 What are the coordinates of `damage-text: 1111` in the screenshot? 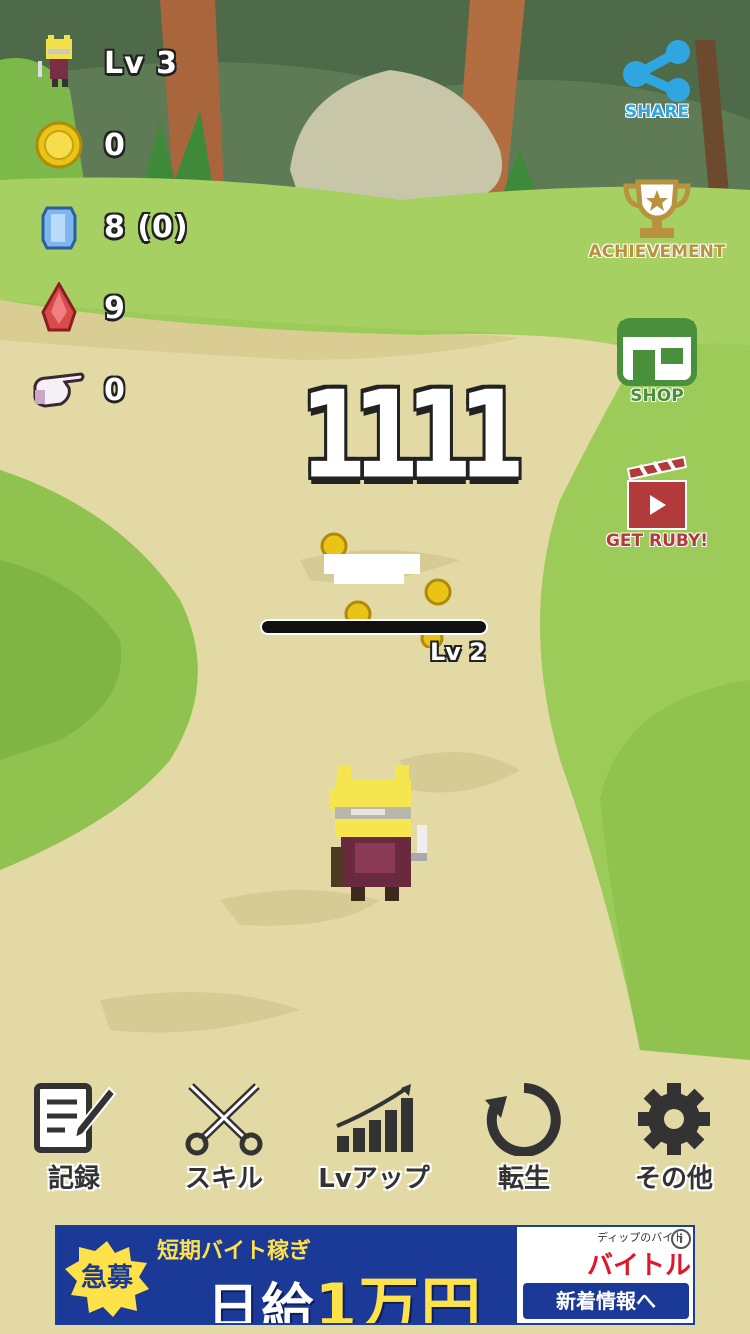 It's located at (412, 435).